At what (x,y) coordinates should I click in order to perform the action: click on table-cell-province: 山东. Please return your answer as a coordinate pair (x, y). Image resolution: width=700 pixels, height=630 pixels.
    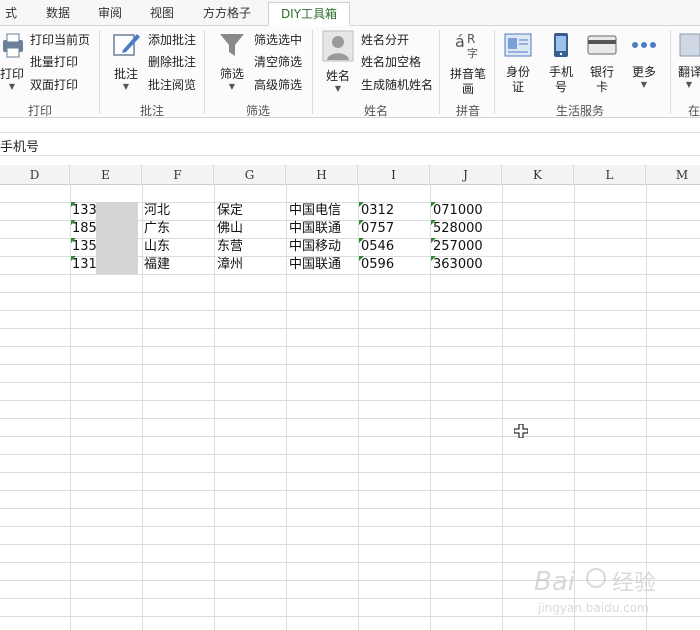
    Looking at the image, I should click on (157, 247).